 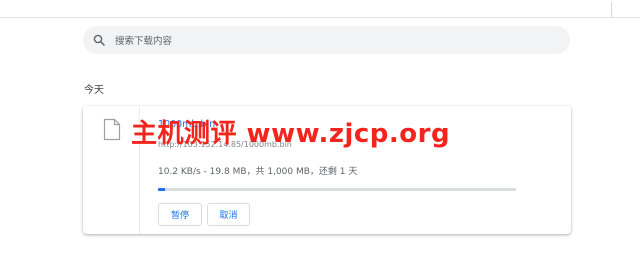 I want to click on toolbar-divider, so click(x=320, y=17).